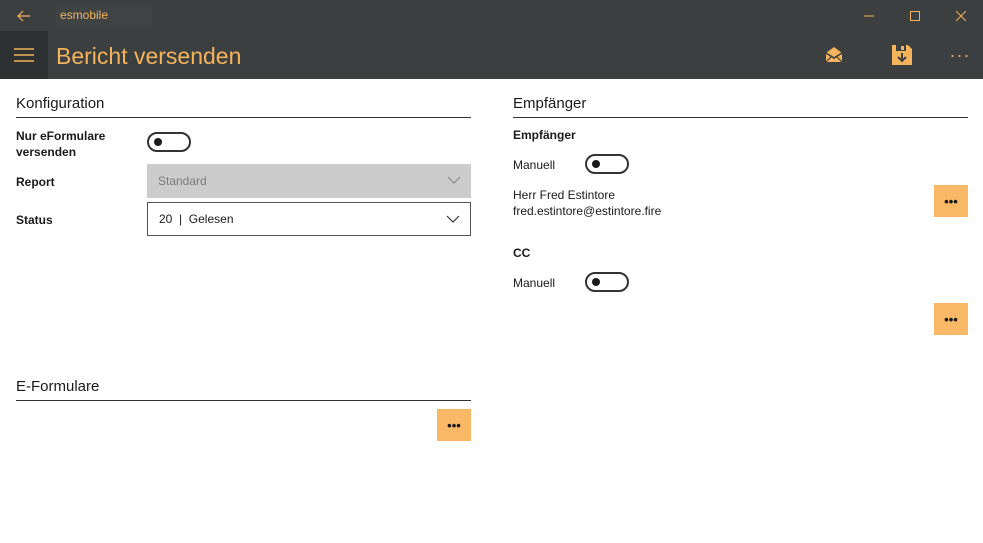 The image size is (983, 543). I want to click on minimize-button, so click(869, 15).